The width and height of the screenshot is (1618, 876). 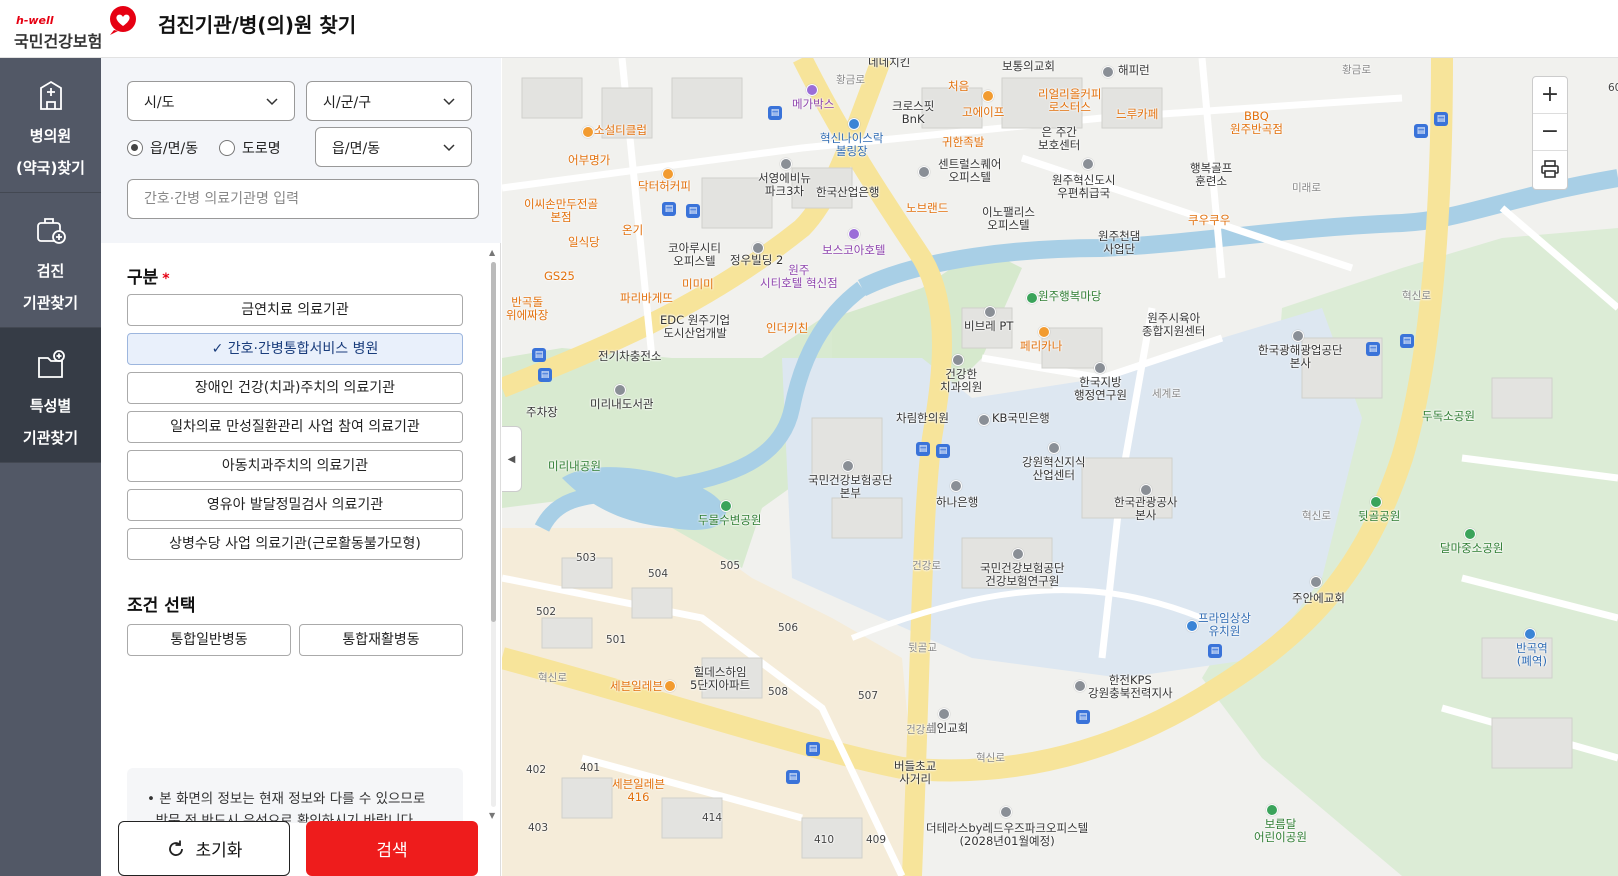 I want to click on map-label: 일식당, so click(x=584, y=242).